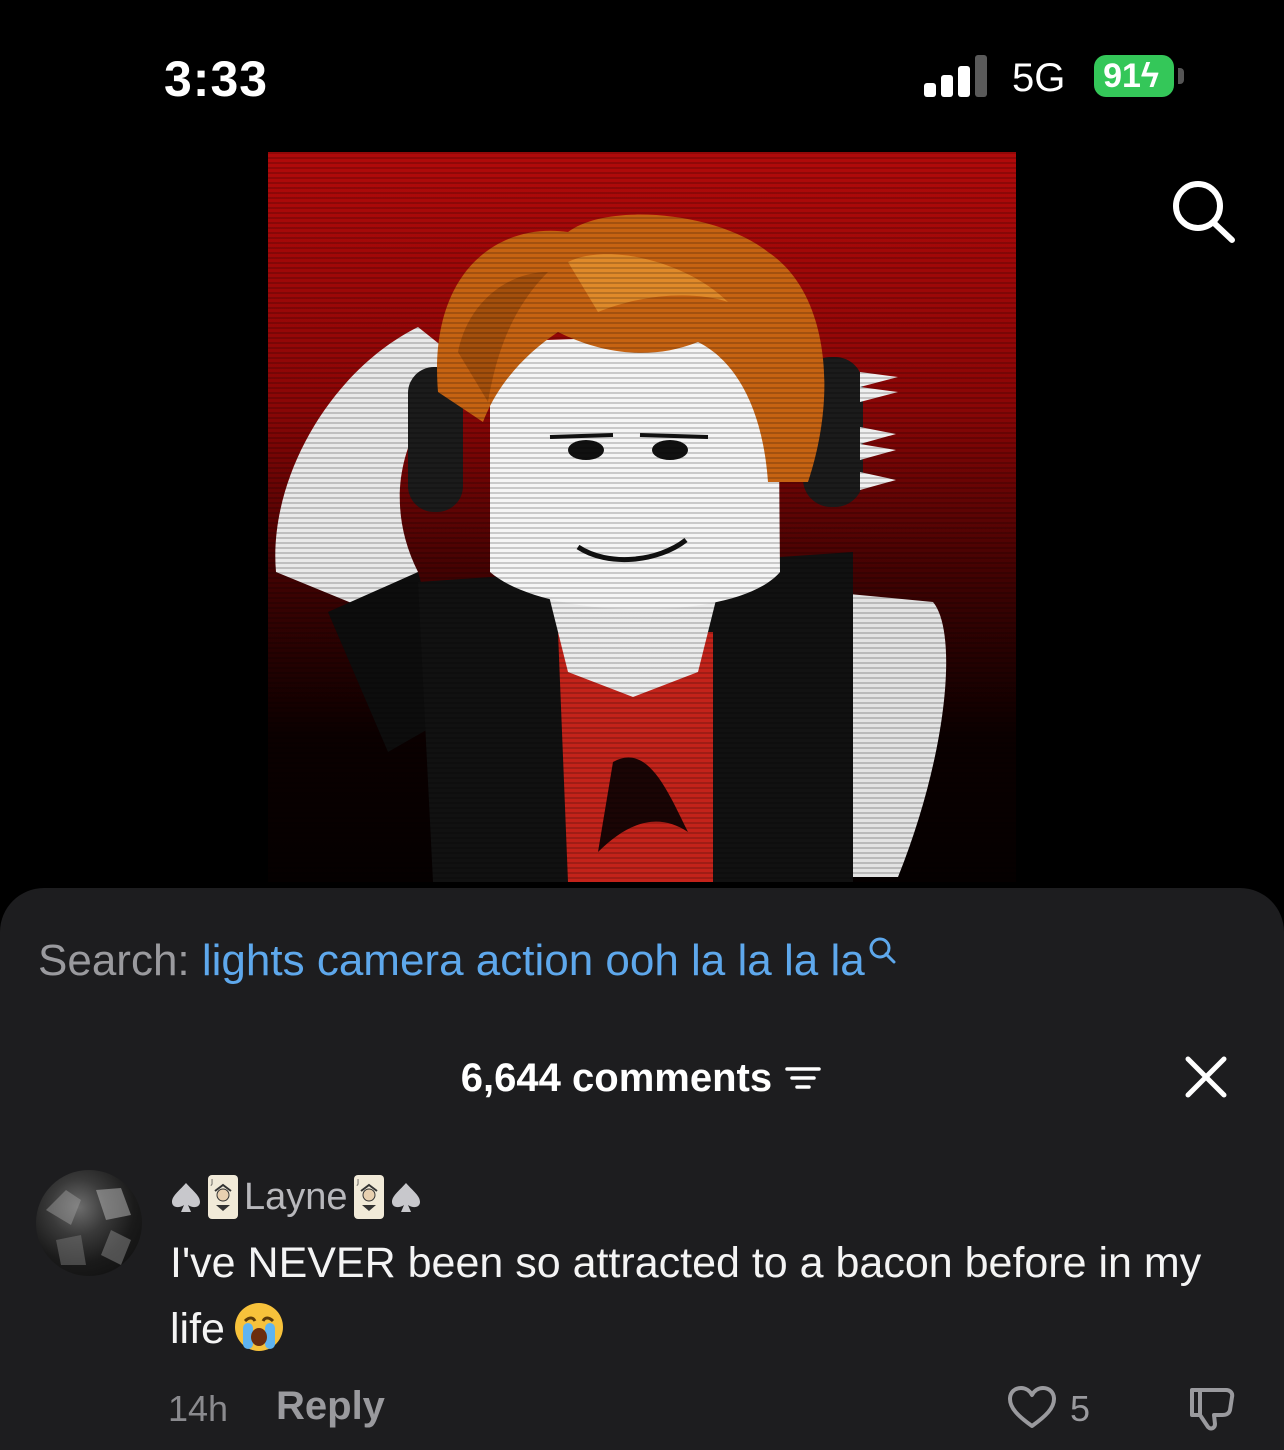 This screenshot has height=1450, width=1284. I want to click on comment-timestamp: 14h, so click(198, 1408).